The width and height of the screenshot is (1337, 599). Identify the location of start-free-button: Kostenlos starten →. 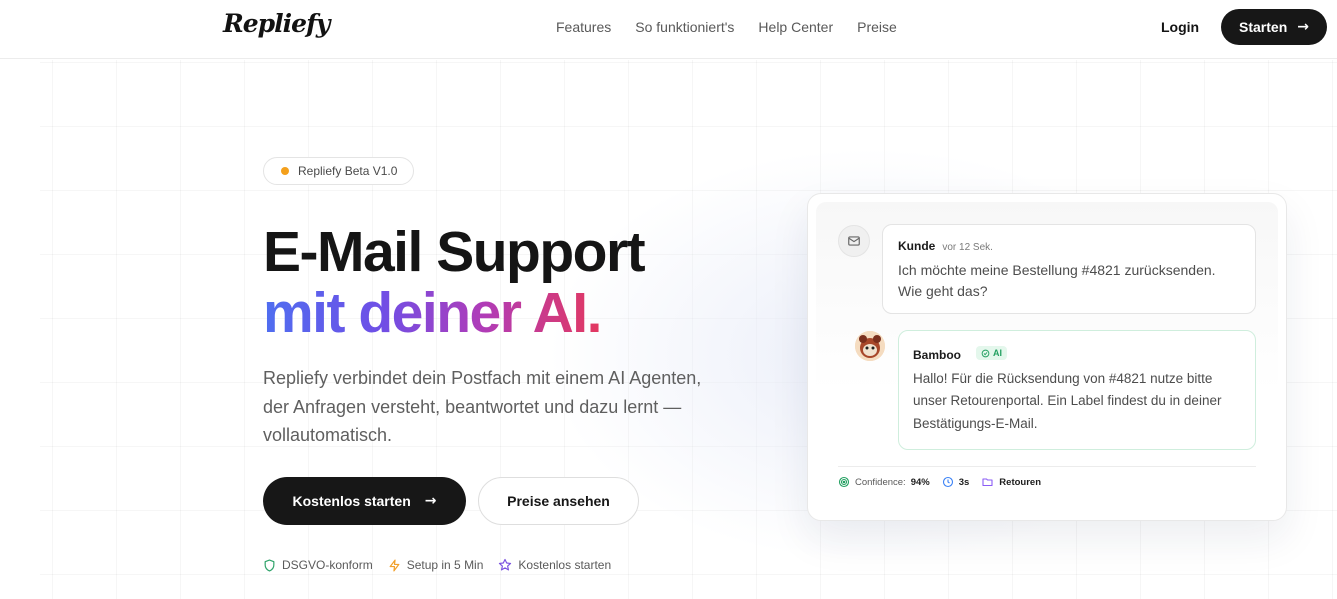
(364, 501).